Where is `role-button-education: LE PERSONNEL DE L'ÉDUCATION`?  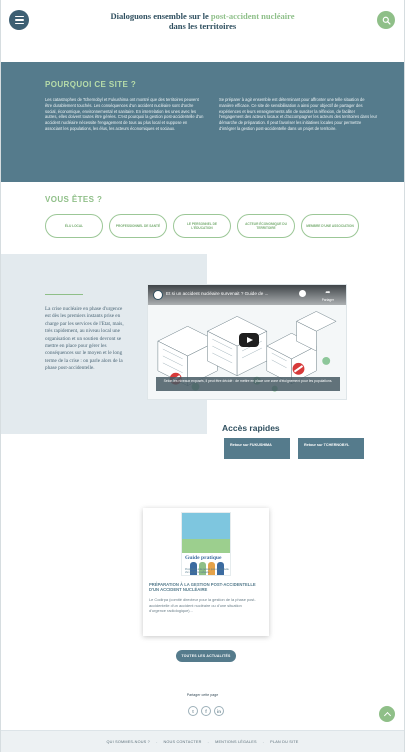 role-button-education: LE PERSONNEL DE L'ÉDUCATION is located at coordinates (202, 226).